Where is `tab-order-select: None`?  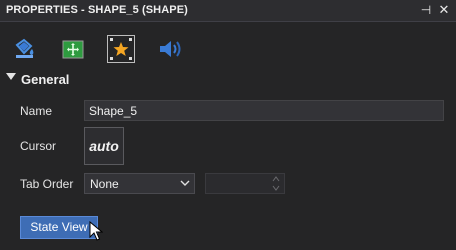 tab-order-select: None is located at coordinates (139, 183).